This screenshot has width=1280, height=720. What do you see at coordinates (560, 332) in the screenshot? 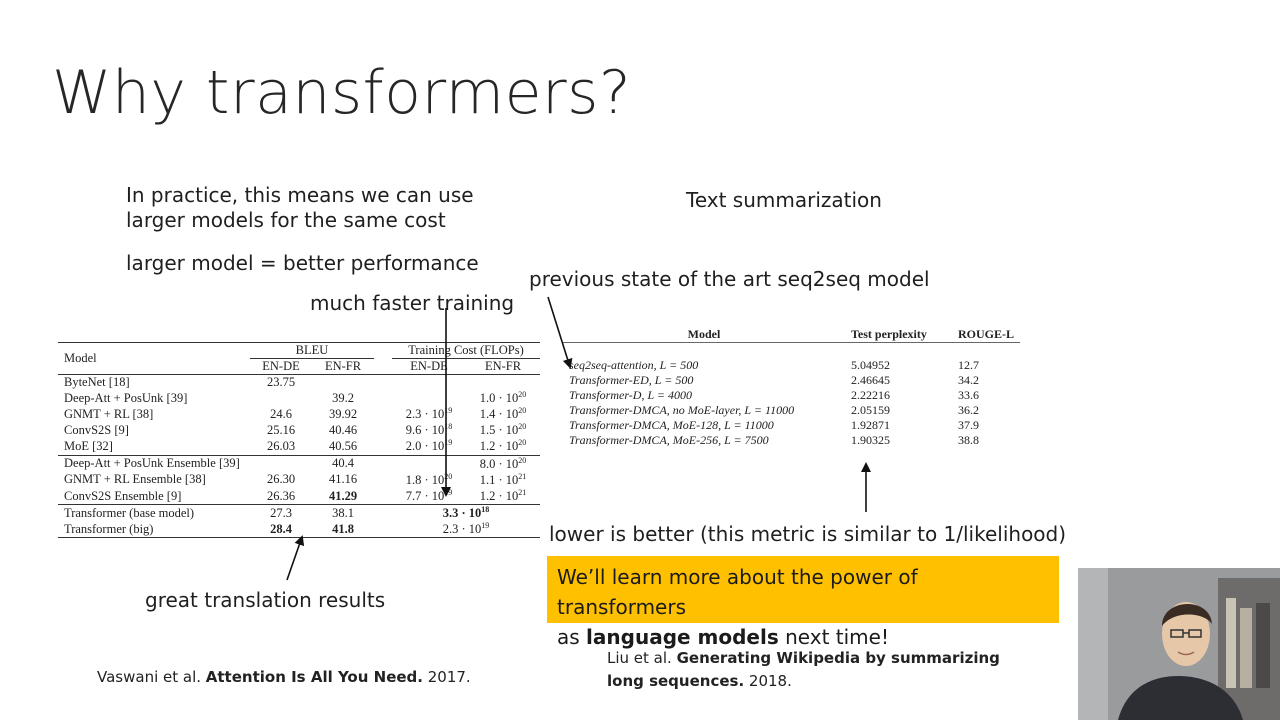
I see `seq2seq-arrow` at bounding box center [560, 332].